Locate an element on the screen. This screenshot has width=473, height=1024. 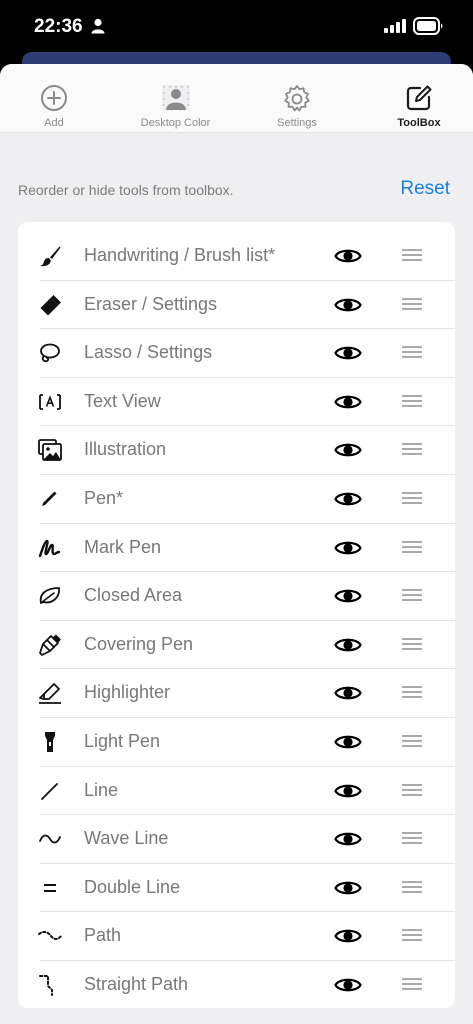
tool-row-path: Path is located at coordinates (236, 936).